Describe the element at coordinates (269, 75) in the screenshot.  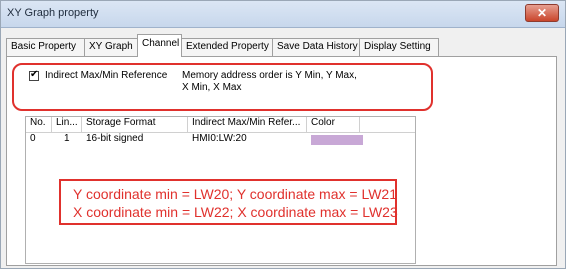
I see `memory-order-note-line1: Memory address order is Y Min, Y Max,` at that location.